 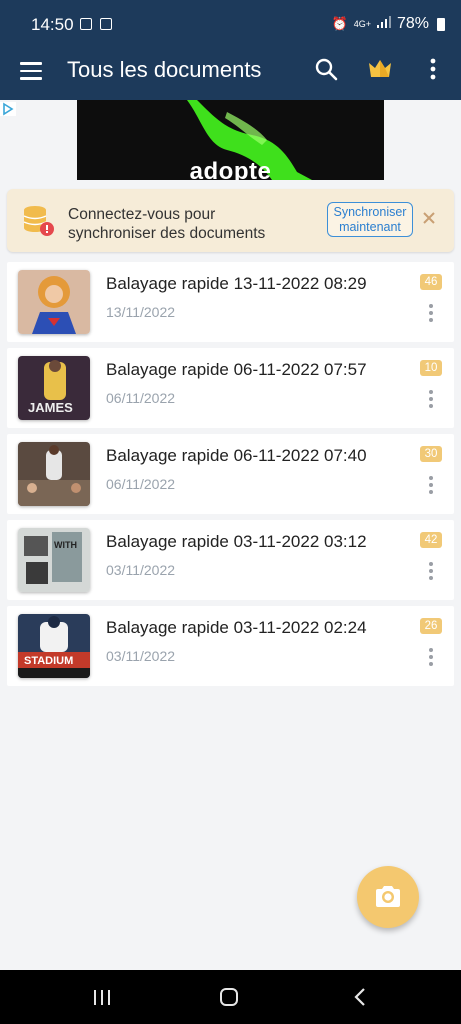 I want to click on page-title: Tous les documents, so click(x=164, y=69).